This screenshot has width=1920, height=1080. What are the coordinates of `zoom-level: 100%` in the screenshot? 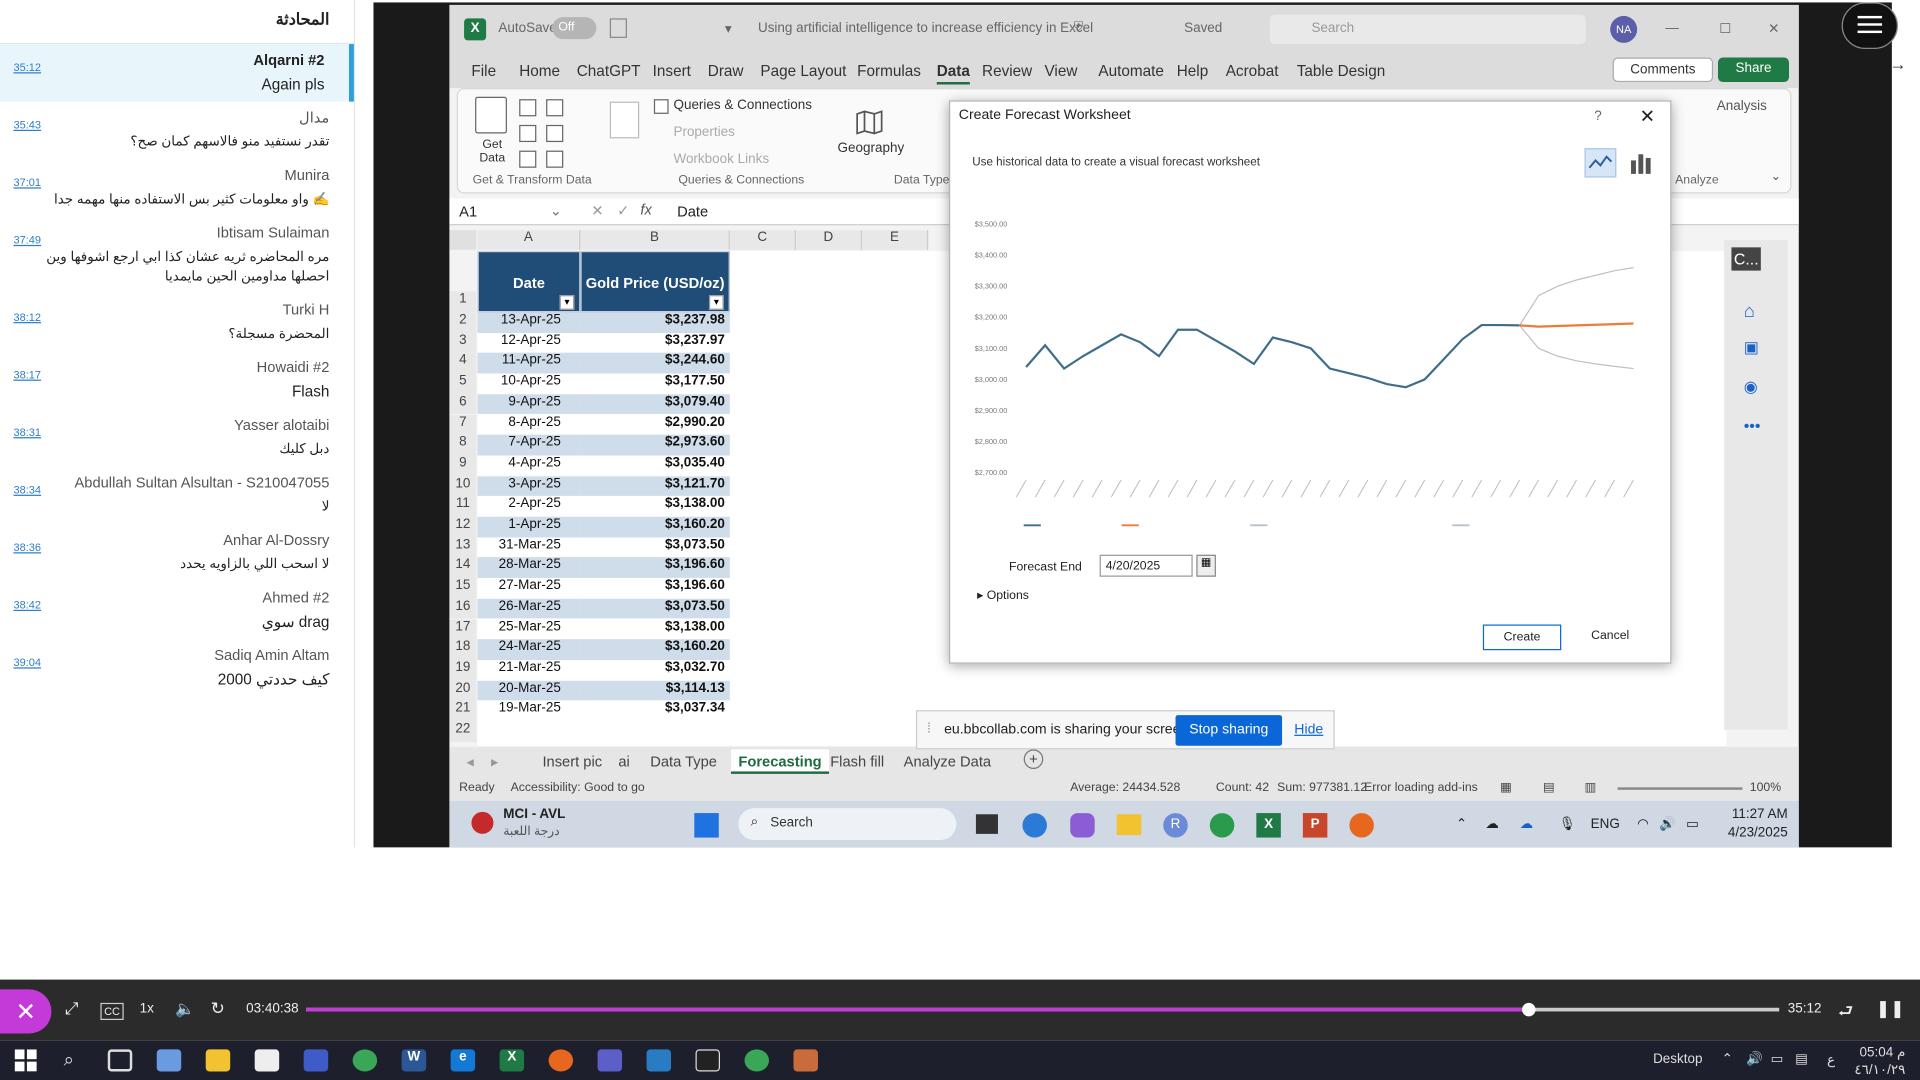 It's located at (1765, 787).